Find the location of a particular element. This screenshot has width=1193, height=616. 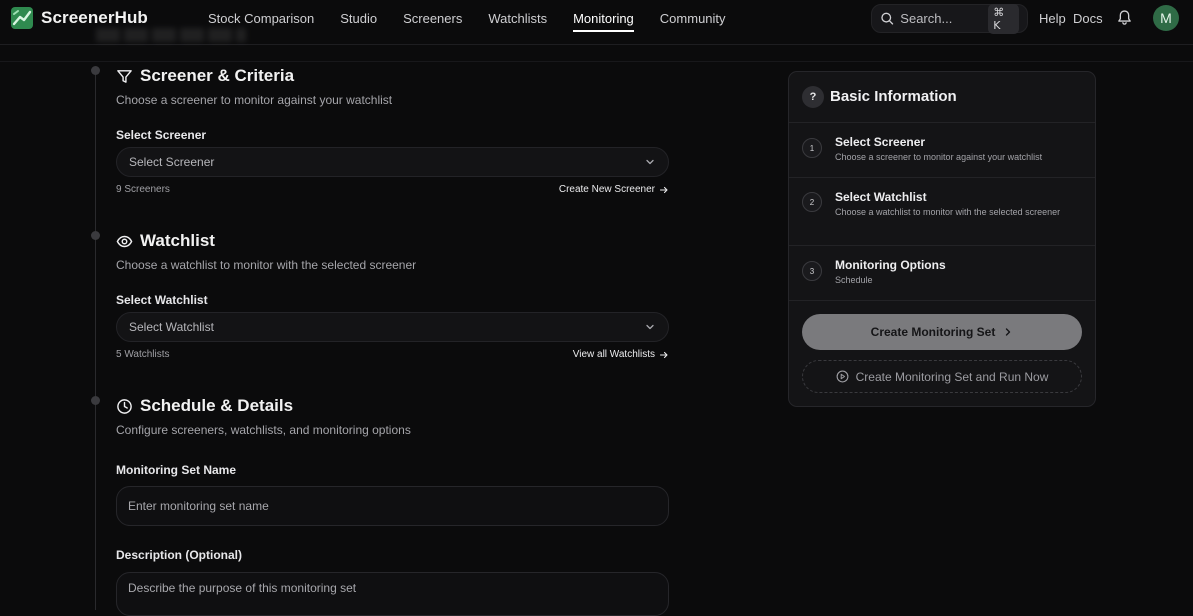

nav-watchlists: Watchlists is located at coordinates (517, 18).